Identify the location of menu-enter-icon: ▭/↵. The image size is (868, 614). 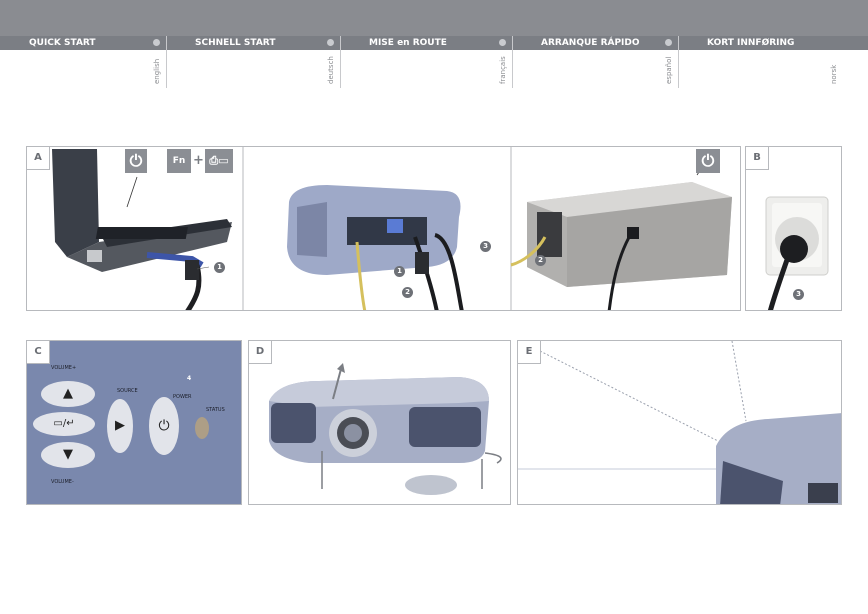
(64, 423).